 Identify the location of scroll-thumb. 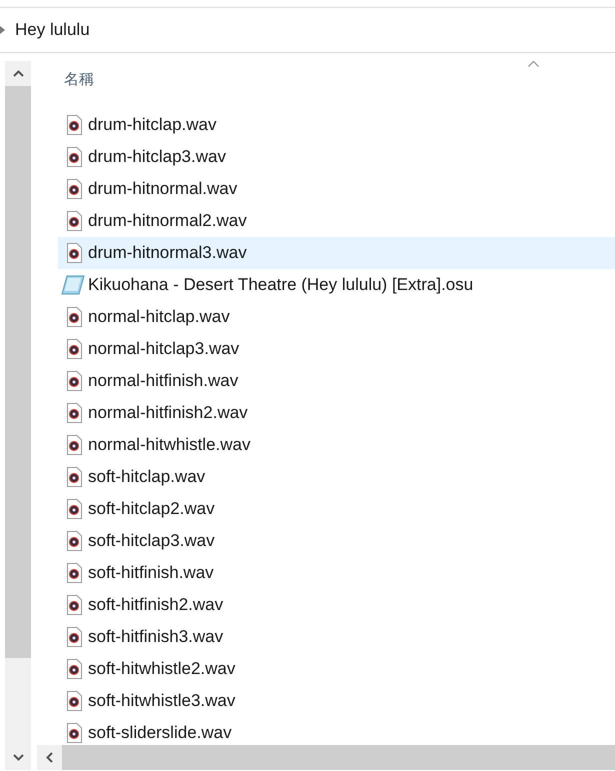
(18, 372).